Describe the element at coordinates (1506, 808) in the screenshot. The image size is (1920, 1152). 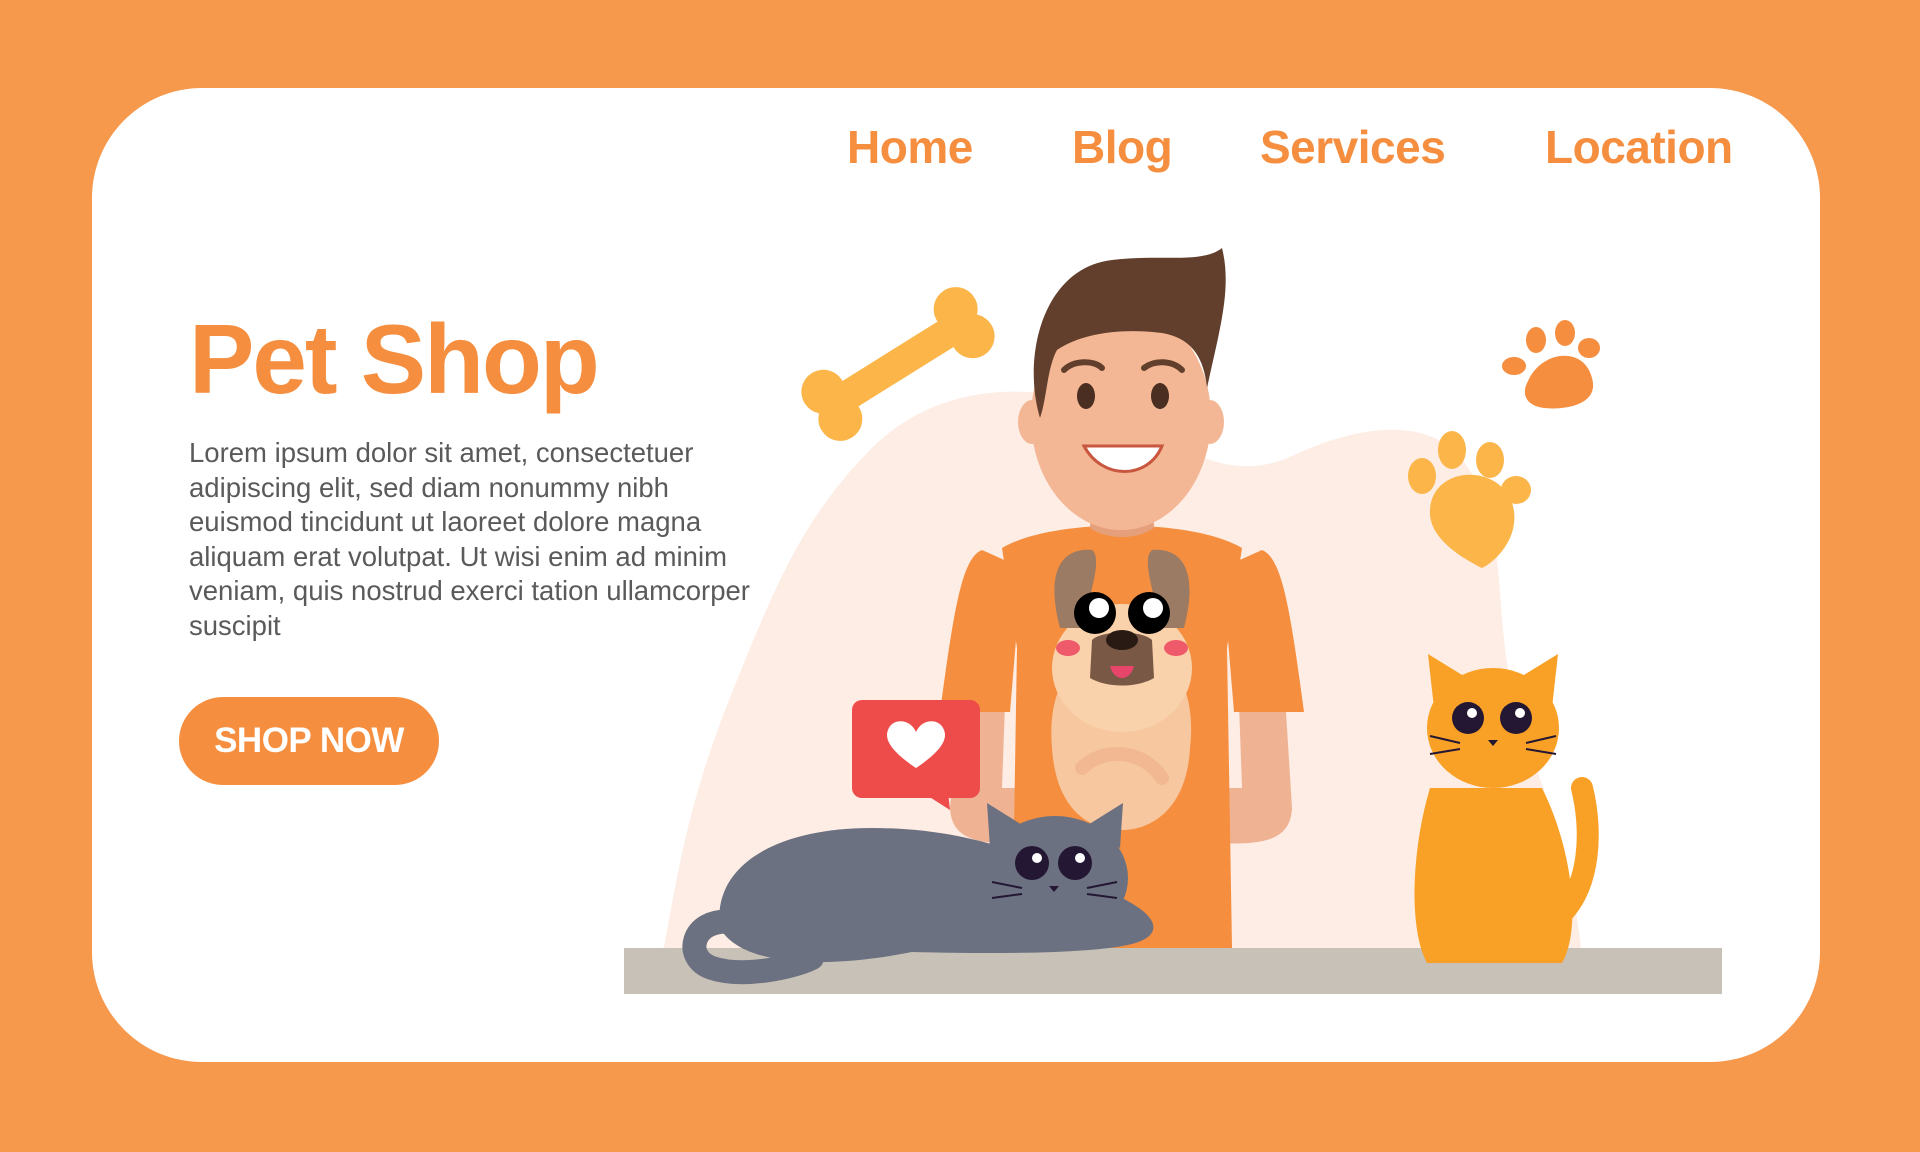
I see `orange-cat` at that location.